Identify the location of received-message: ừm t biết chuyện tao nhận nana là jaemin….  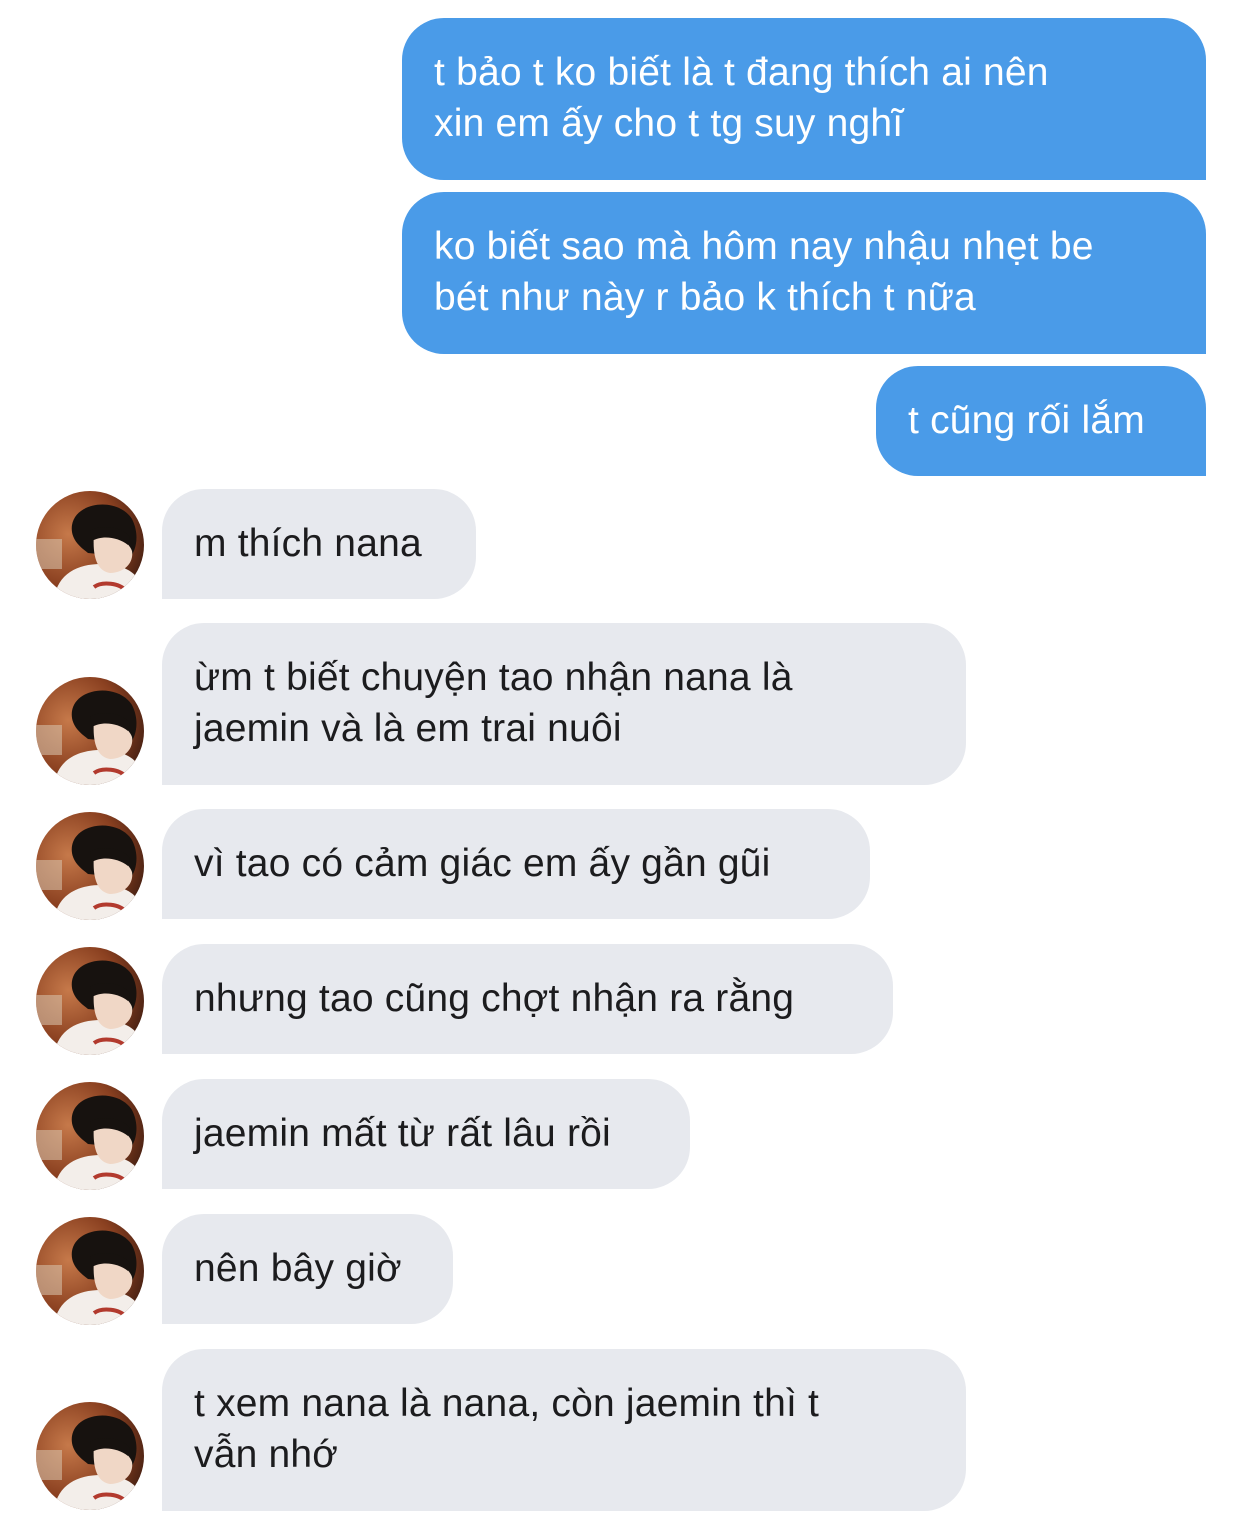
(564, 704).